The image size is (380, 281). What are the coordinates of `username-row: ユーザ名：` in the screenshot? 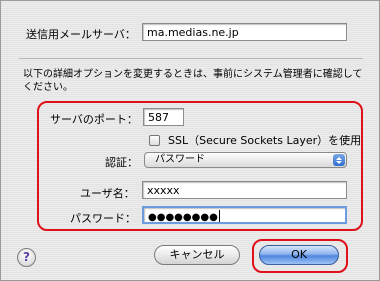 It's located at (107, 193).